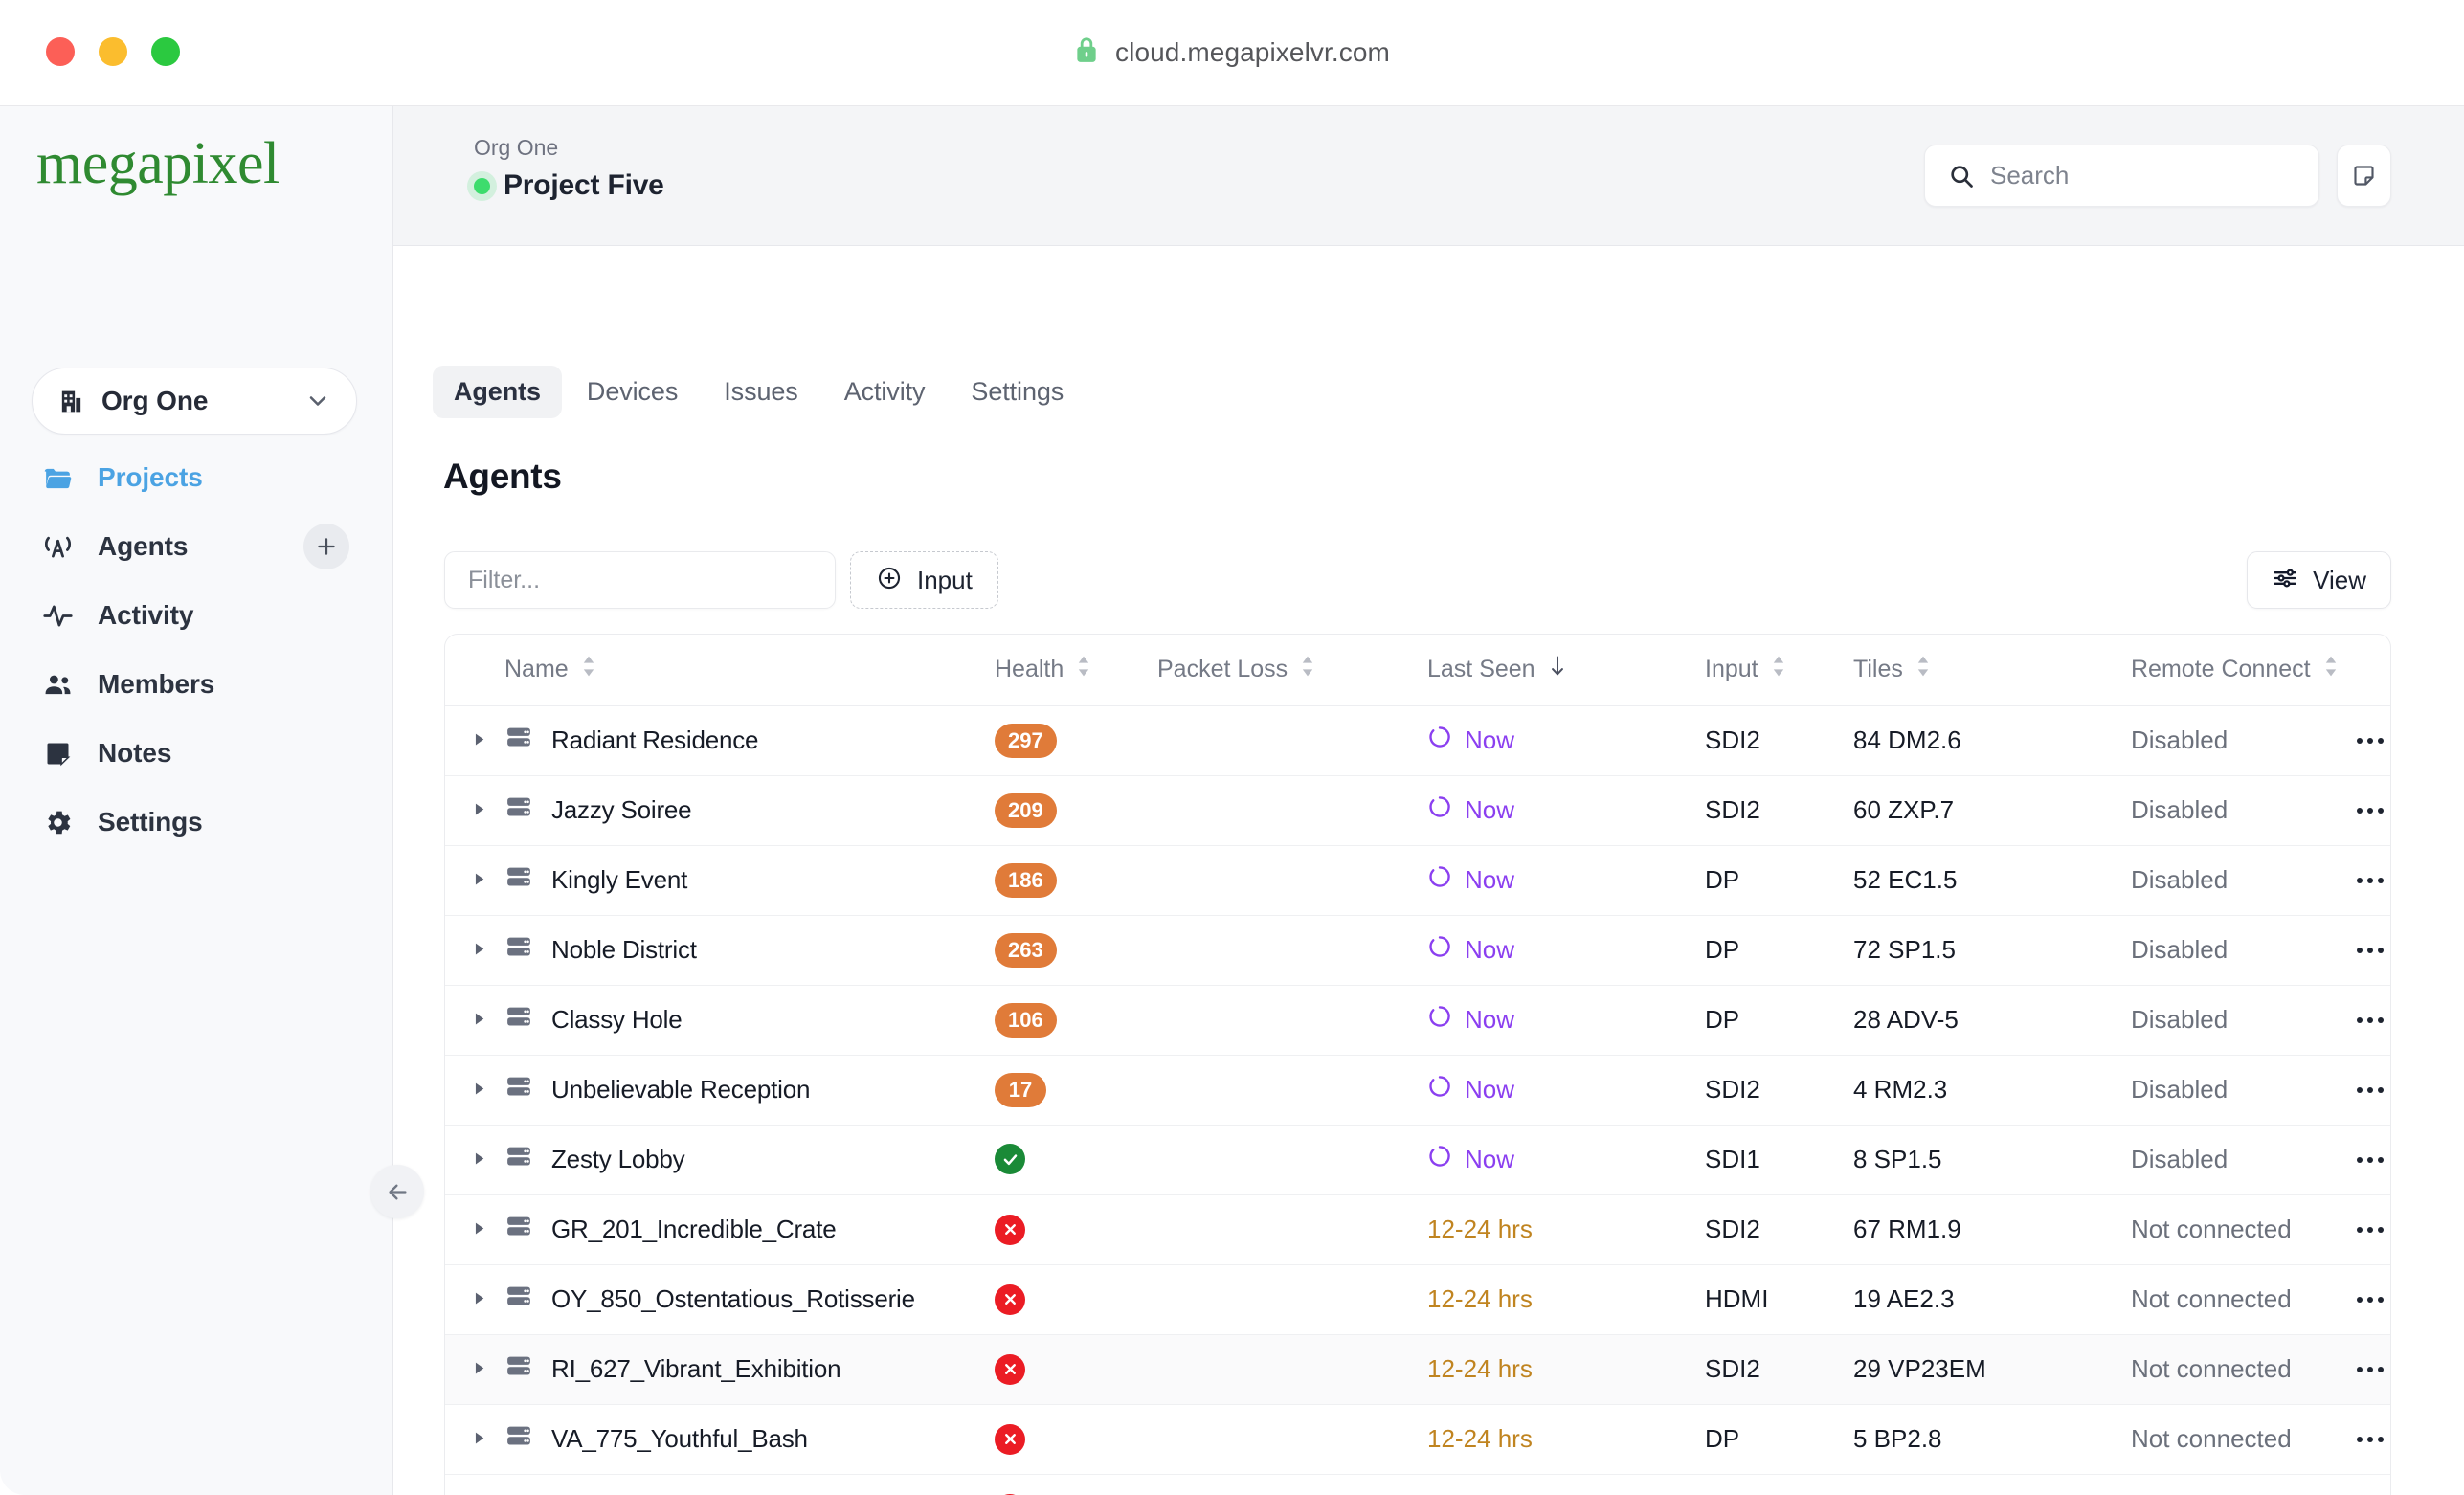  I want to click on row-name-cell: Kingly Event, so click(749, 880).